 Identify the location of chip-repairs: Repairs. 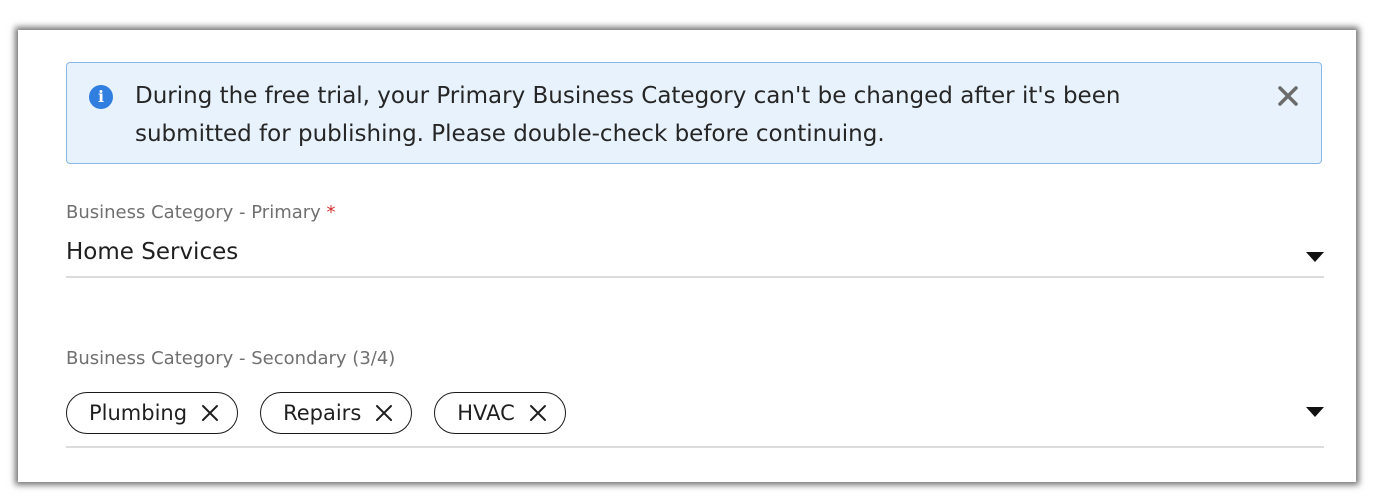
(336, 413).